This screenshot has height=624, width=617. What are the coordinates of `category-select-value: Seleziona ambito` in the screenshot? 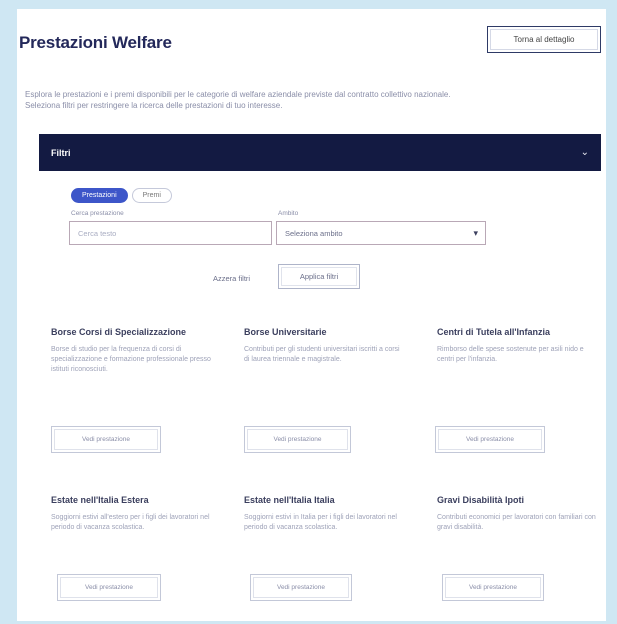 It's located at (314, 233).